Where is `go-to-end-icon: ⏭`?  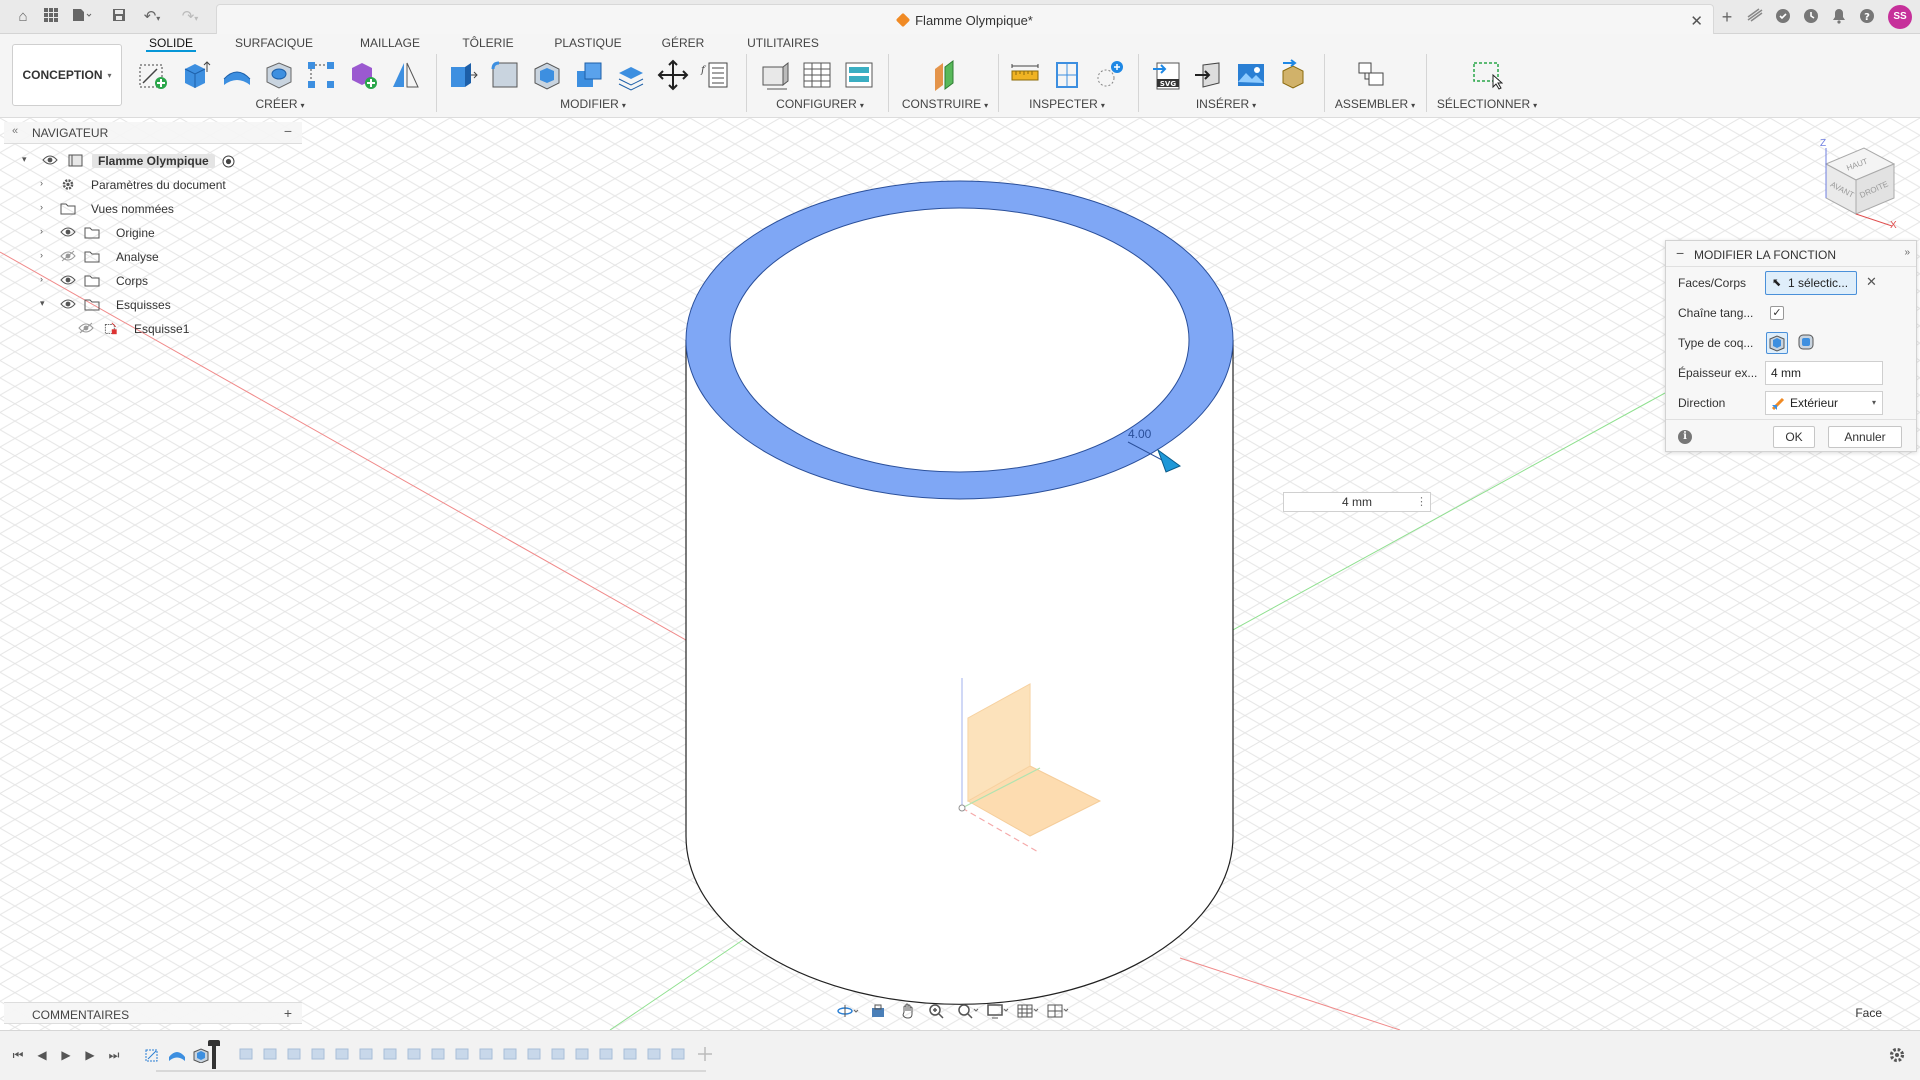 go-to-end-icon: ⏭ is located at coordinates (114, 1055).